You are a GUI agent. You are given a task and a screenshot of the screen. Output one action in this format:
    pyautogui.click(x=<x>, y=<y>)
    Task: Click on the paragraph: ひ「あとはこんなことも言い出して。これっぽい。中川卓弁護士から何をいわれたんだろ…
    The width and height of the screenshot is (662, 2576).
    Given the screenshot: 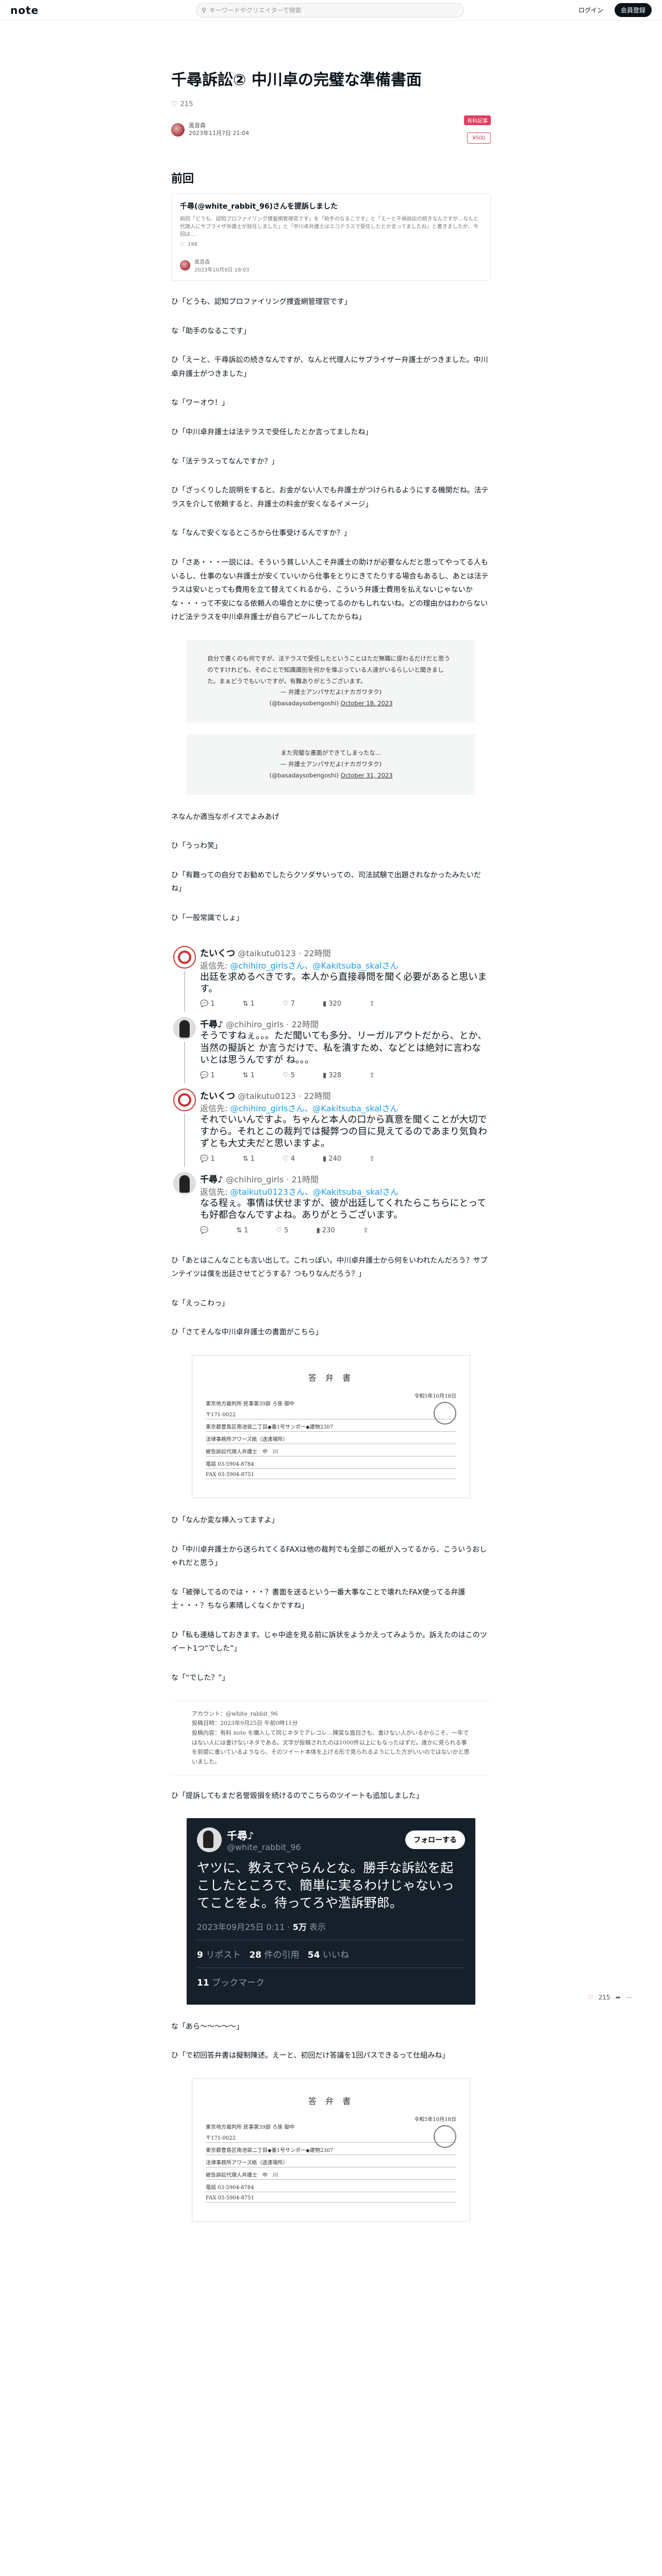 What is the action you would take?
    pyautogui.click(x=330, y=1267)
    